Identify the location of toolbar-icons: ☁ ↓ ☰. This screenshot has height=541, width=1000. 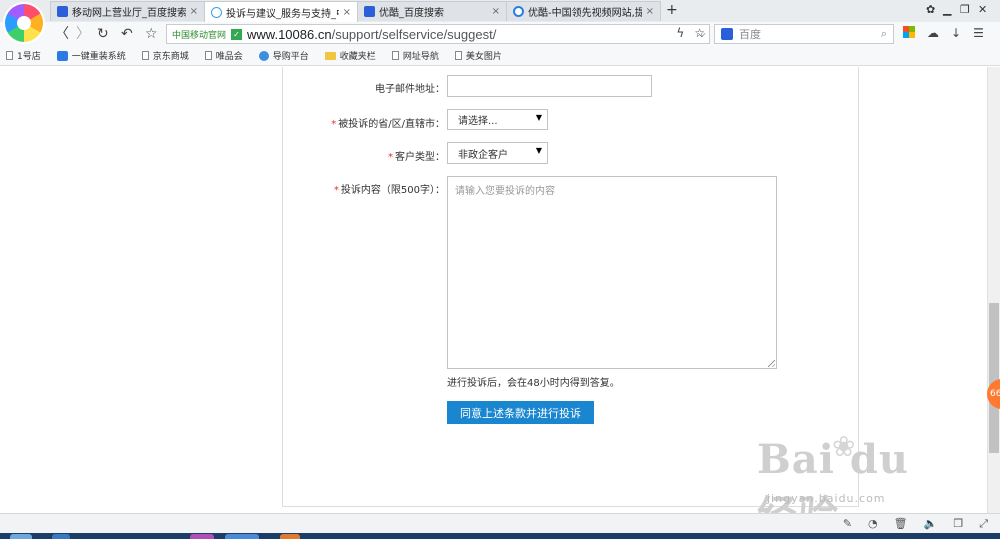
(943, 33).